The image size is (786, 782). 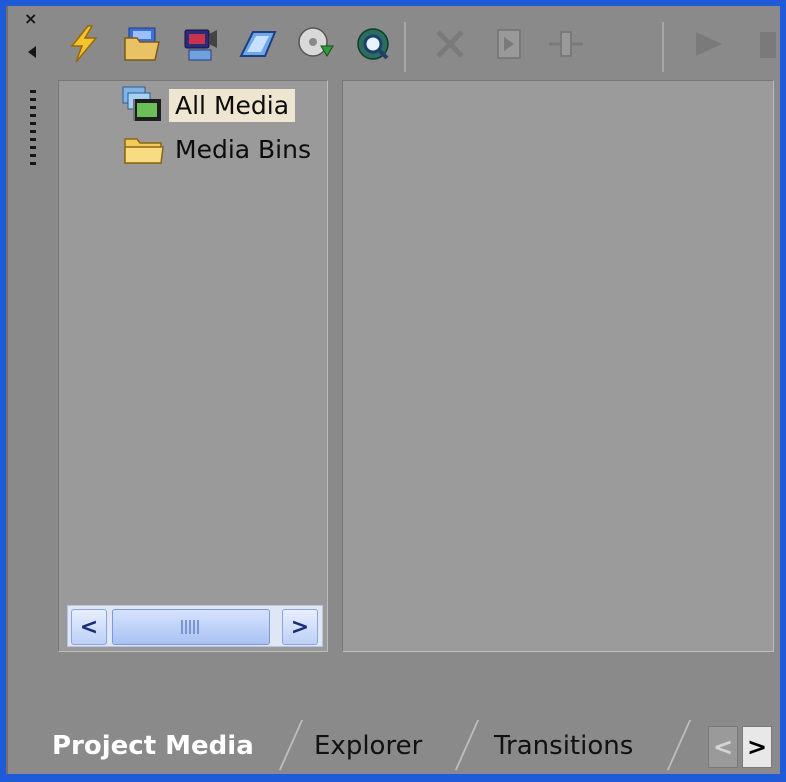 I want to click on window-side-strip: ×, so click(x=28, y=390).